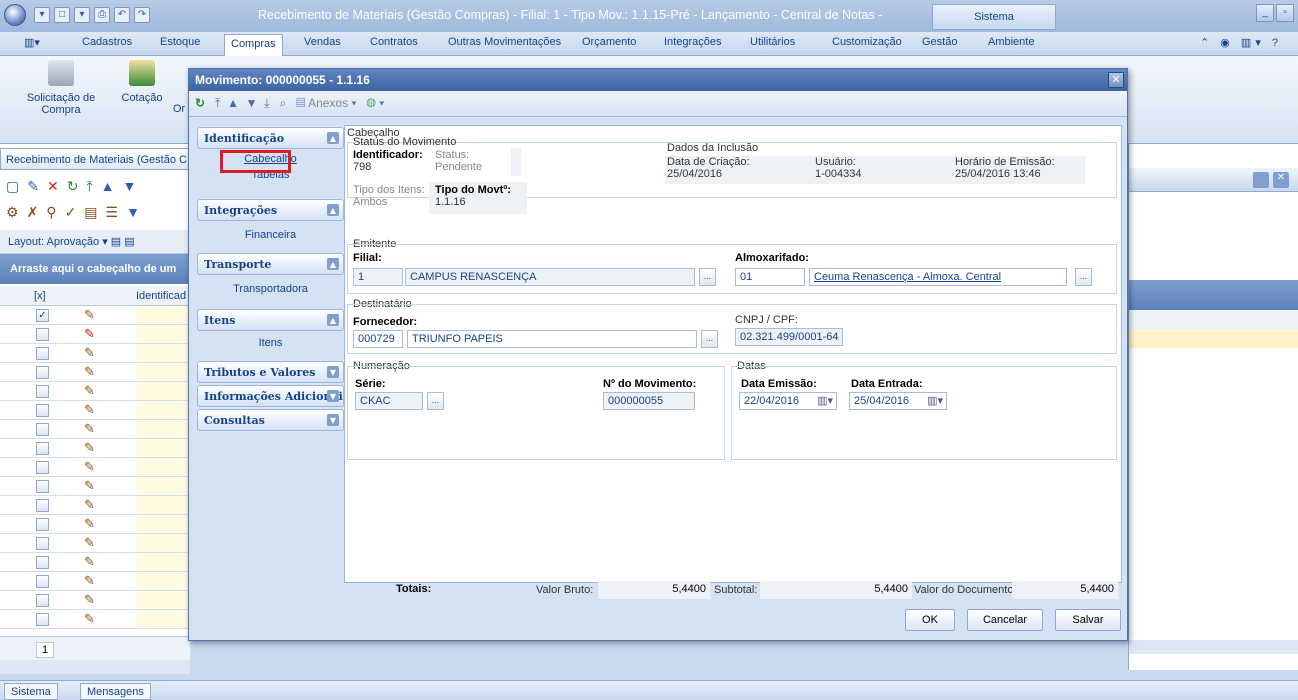 The width and height of the screenshot is (1298, 700). What do you see at coordinates (33, 186) in the screenshot?
I see `edit-icon: ✎` at bounding box center [33, 186].